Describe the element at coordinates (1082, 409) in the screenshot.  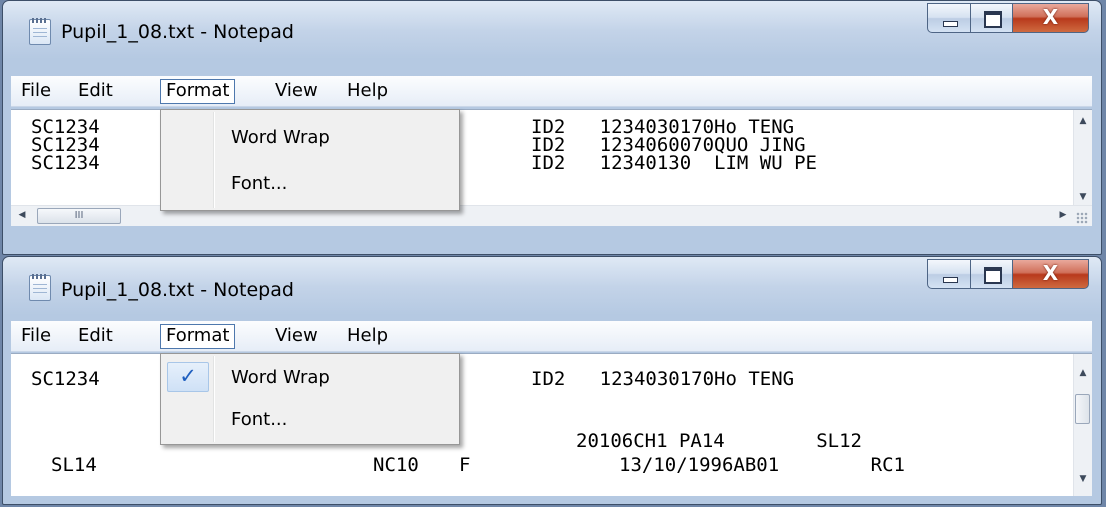
I see `vertical-scroll-thumb` at that location.